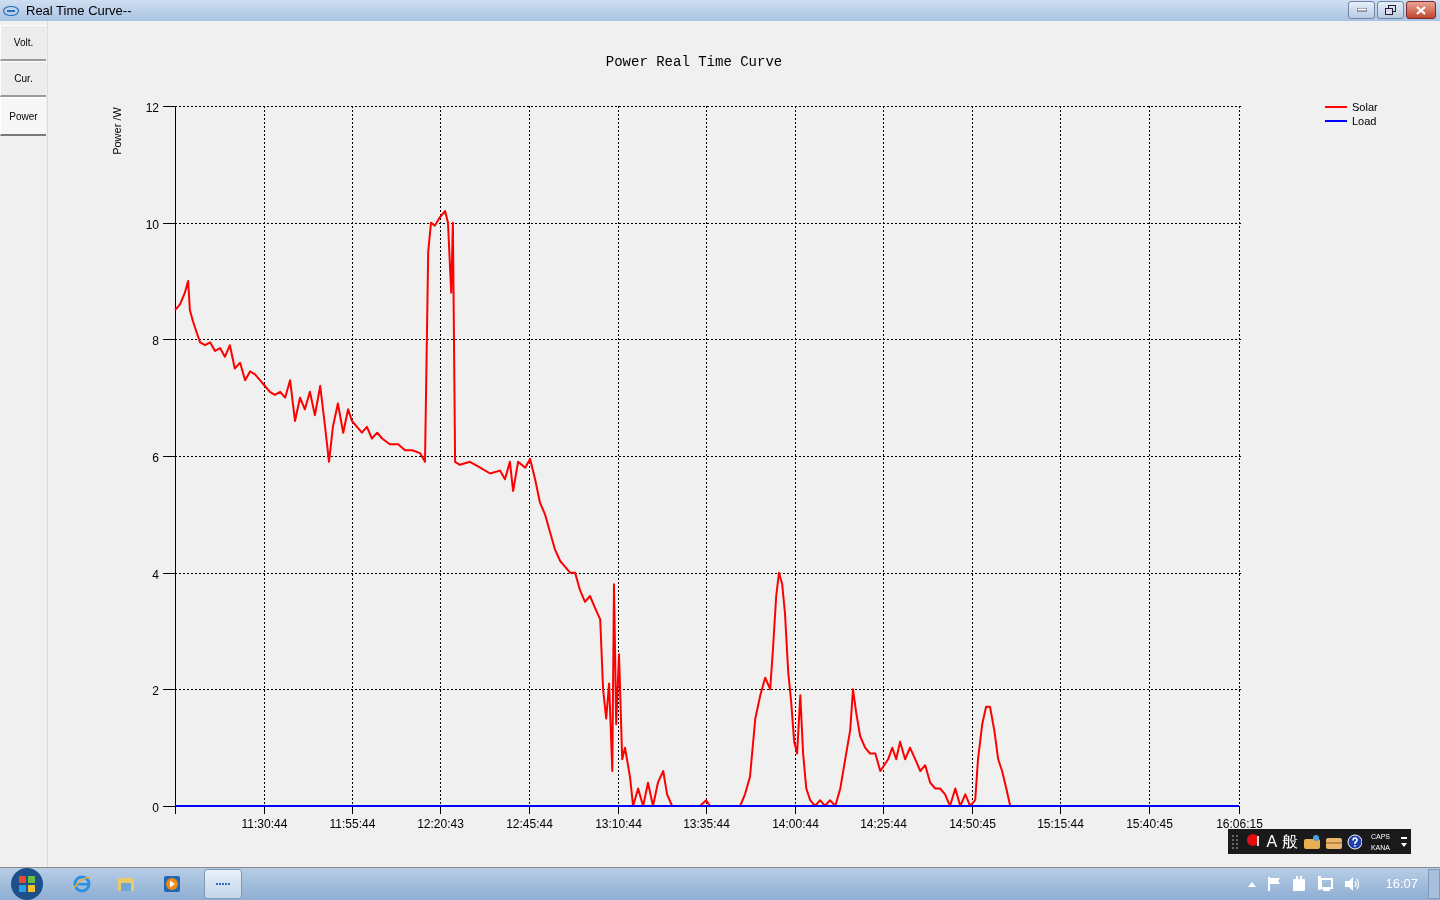  I want to click on legend-label: Load, so click(1364, 121).